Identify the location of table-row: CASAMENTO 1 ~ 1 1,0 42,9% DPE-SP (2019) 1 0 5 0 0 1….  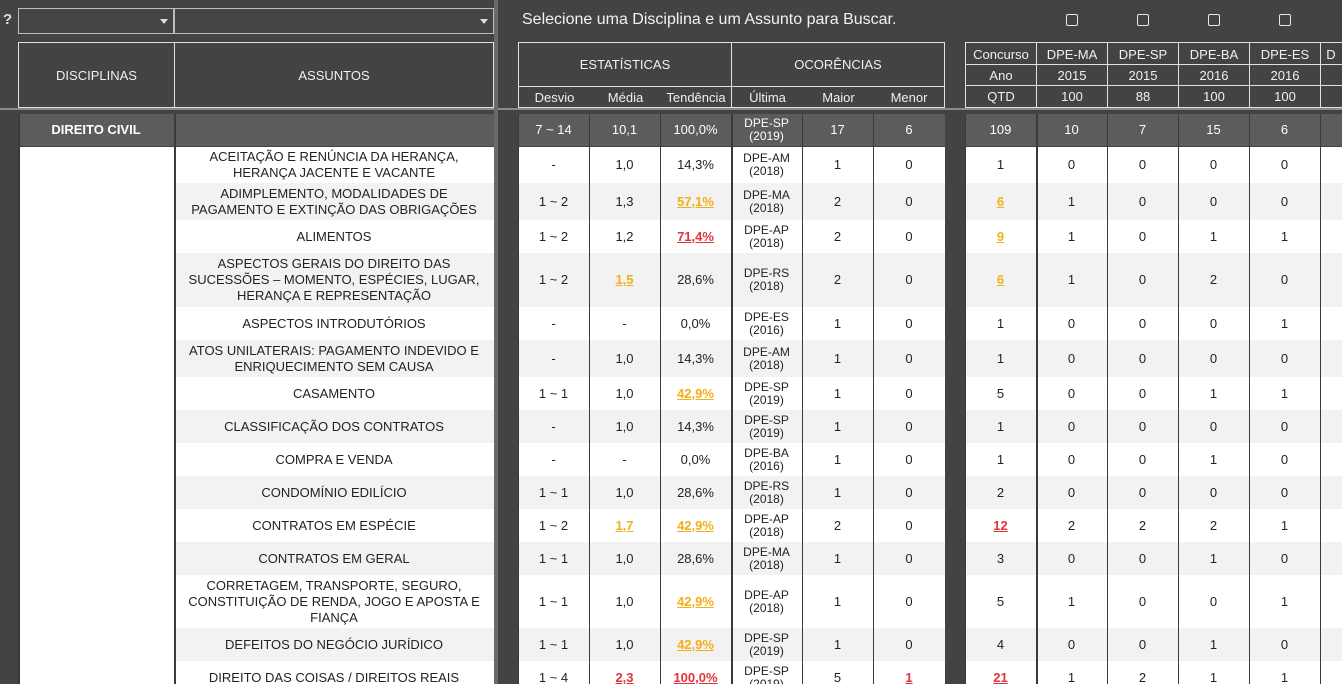
(671, 393).